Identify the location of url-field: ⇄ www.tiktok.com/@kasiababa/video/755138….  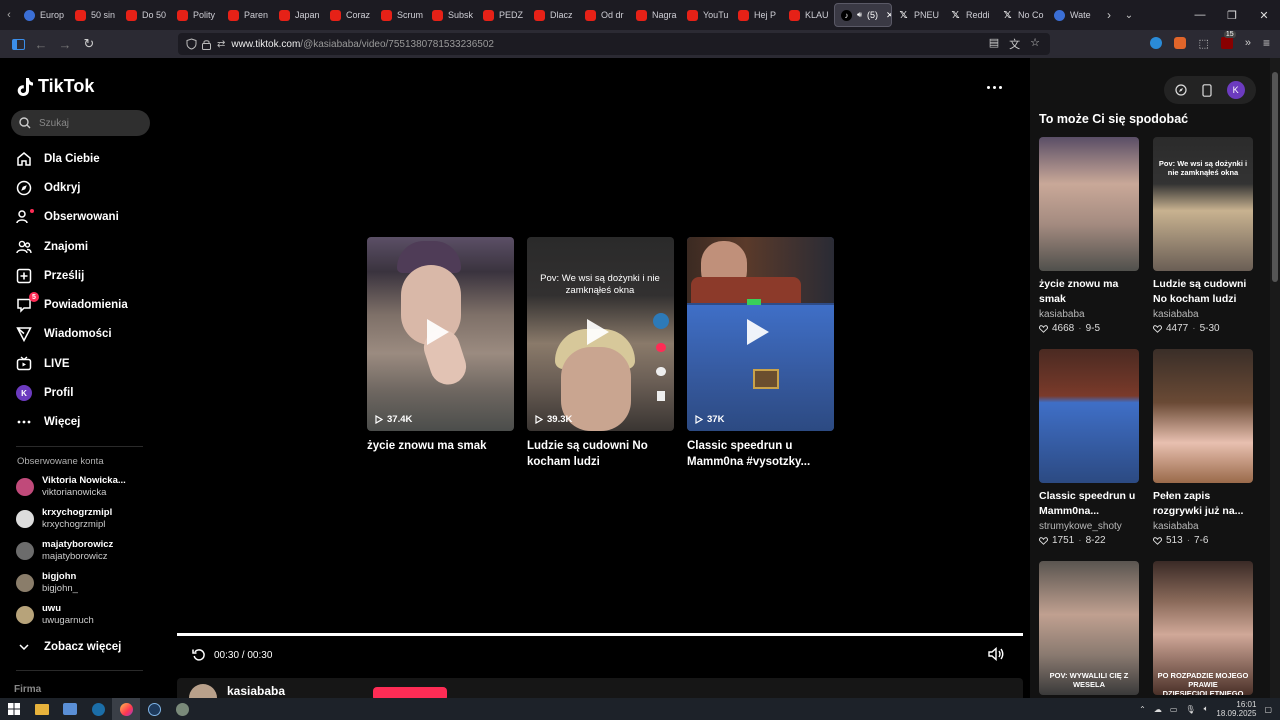
(614, 44).